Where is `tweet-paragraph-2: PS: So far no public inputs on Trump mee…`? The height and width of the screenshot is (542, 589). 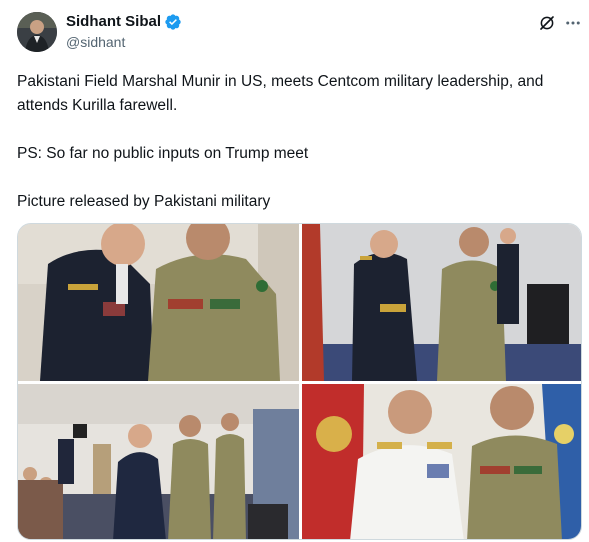 tweet-paragraph-2: PS: So far no public inputs on Trump mee… is located at coordinates (163, 153).